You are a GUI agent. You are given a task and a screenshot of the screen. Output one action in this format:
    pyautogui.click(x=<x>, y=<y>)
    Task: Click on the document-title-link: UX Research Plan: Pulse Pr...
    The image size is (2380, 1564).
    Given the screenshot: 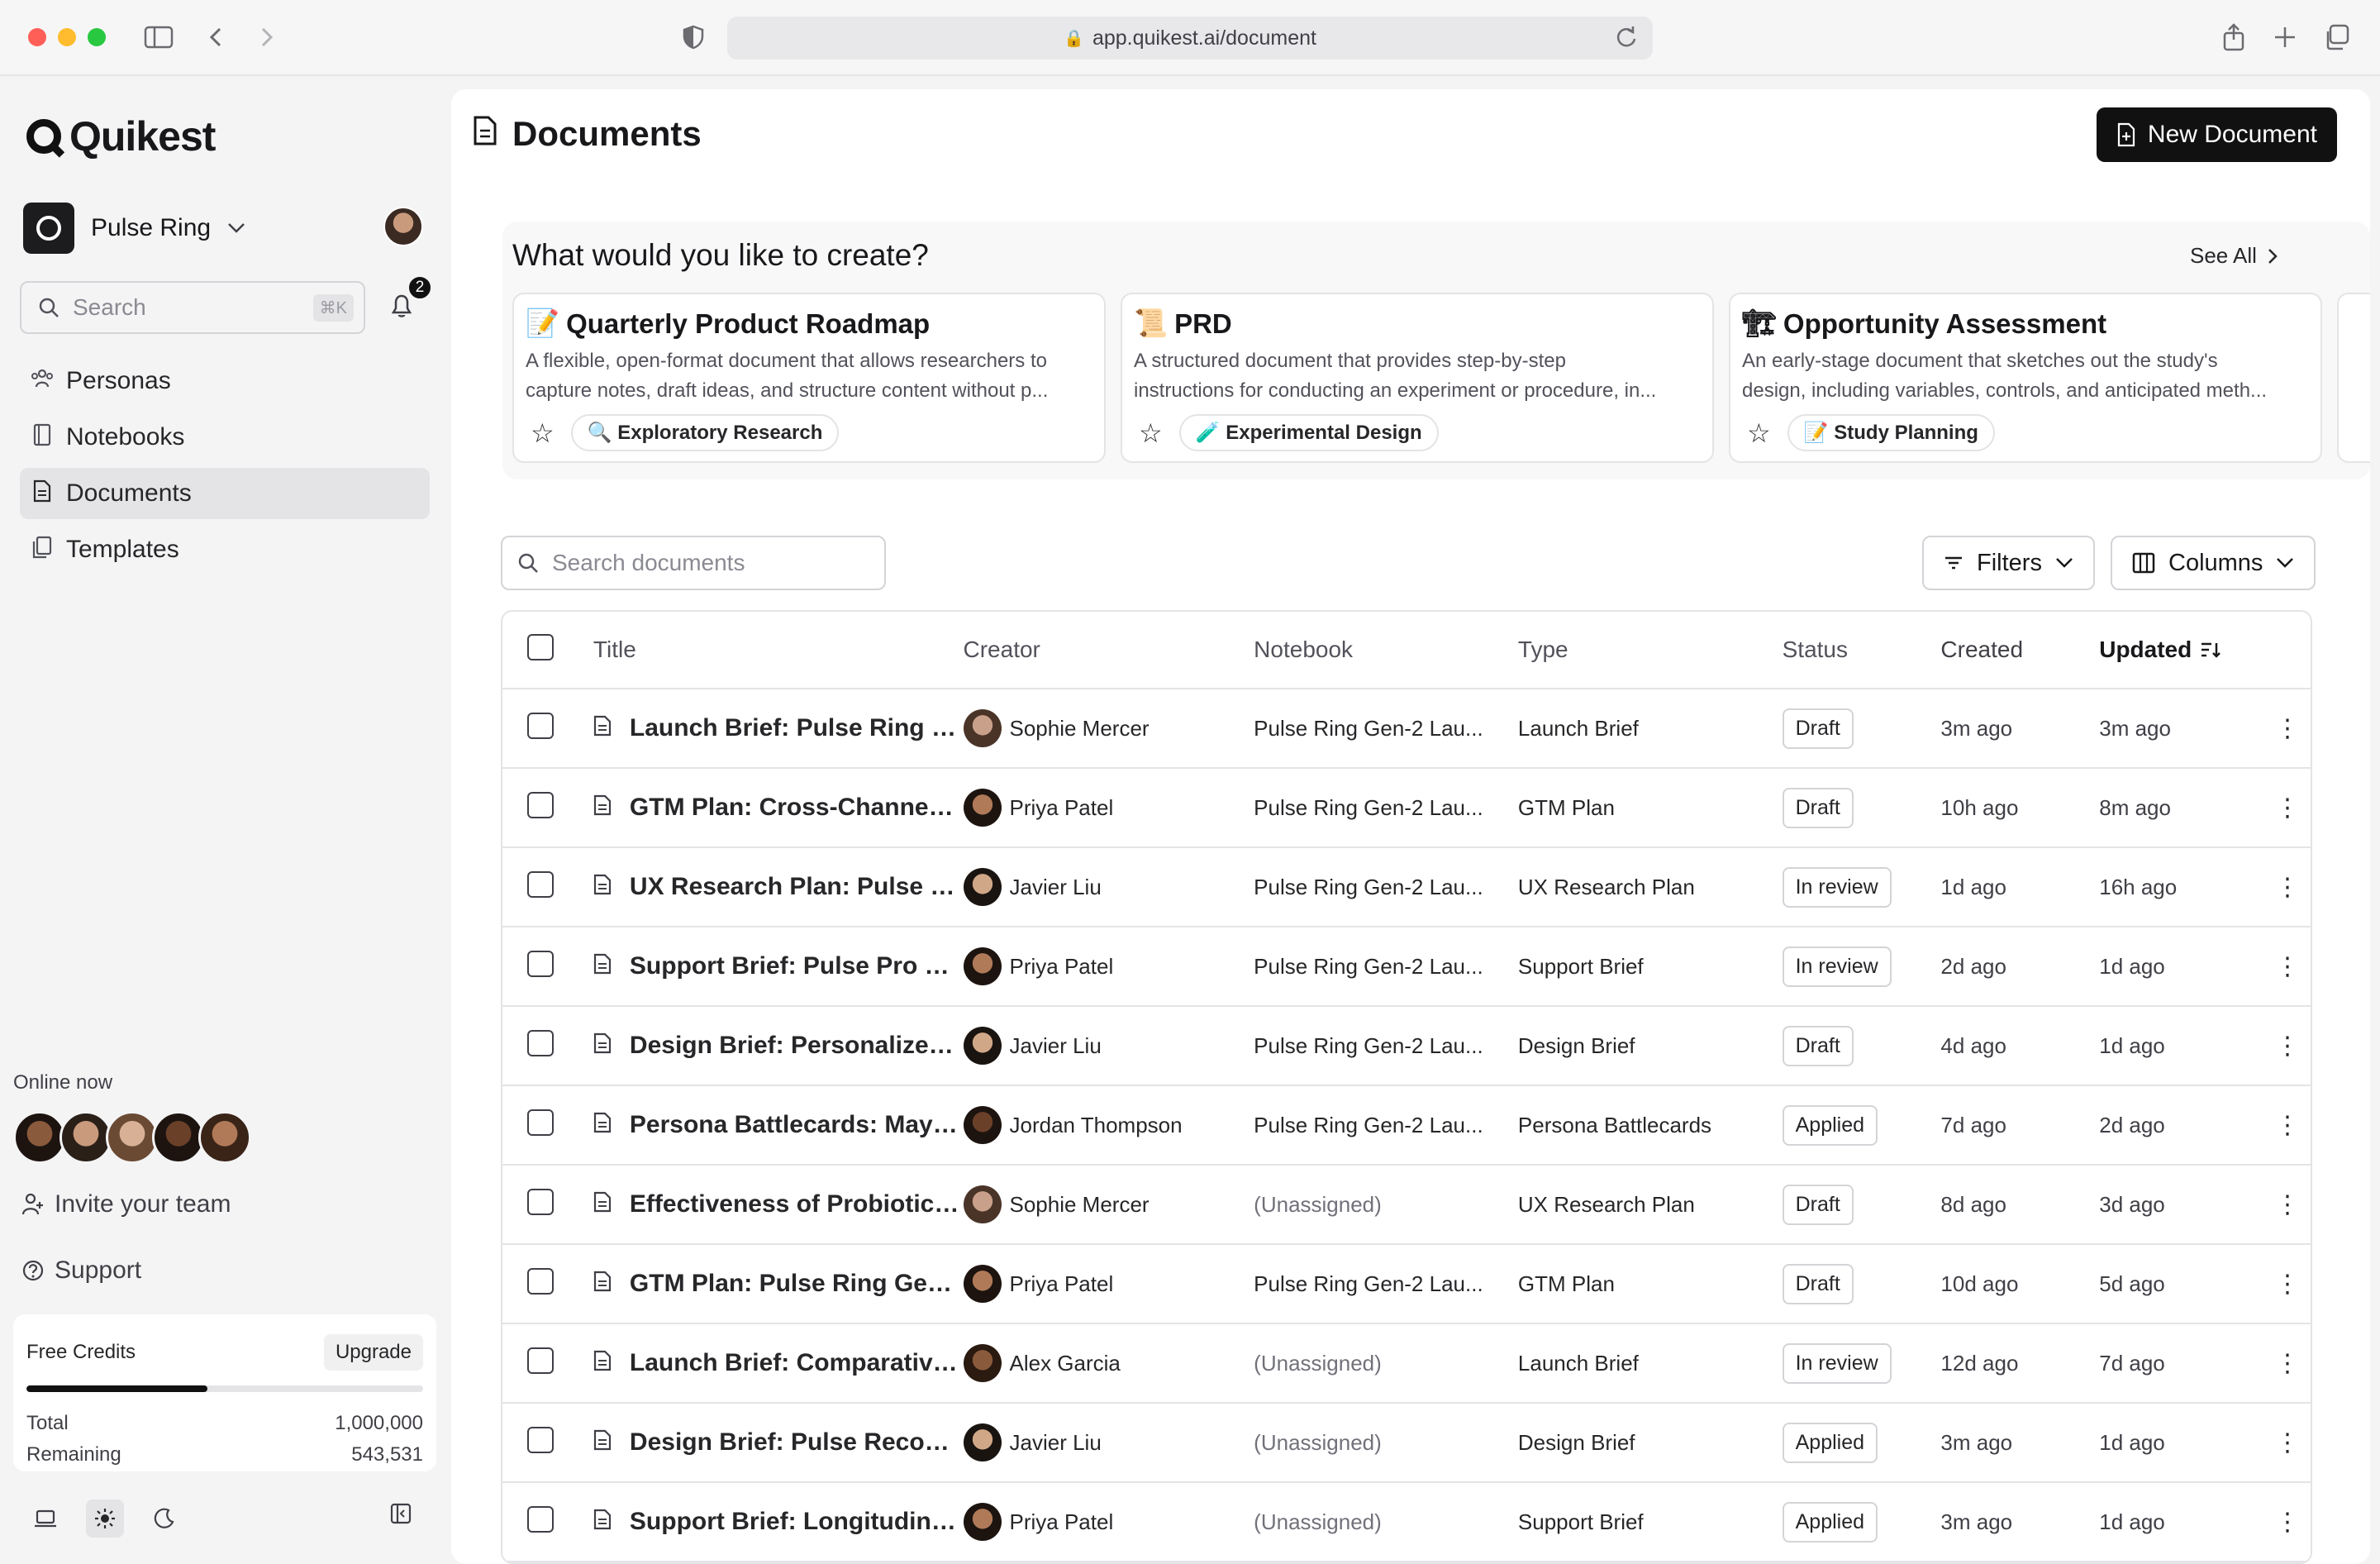 What is the action you would take?
    pyautogui.click(x=795, y=887)
    